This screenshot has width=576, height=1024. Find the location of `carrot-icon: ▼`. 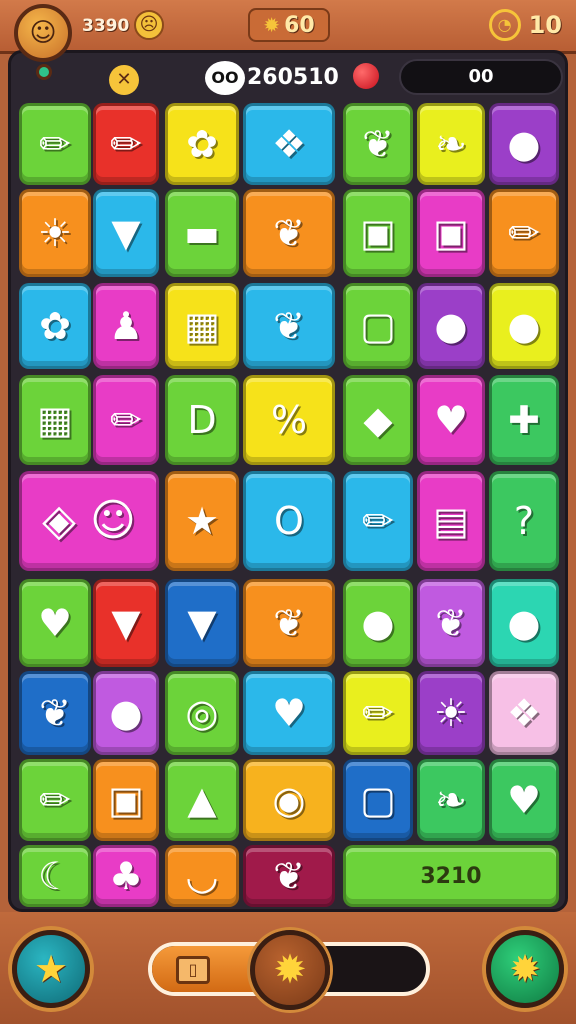

carrot-icon: ▼ is located at coordinates (126, 233).